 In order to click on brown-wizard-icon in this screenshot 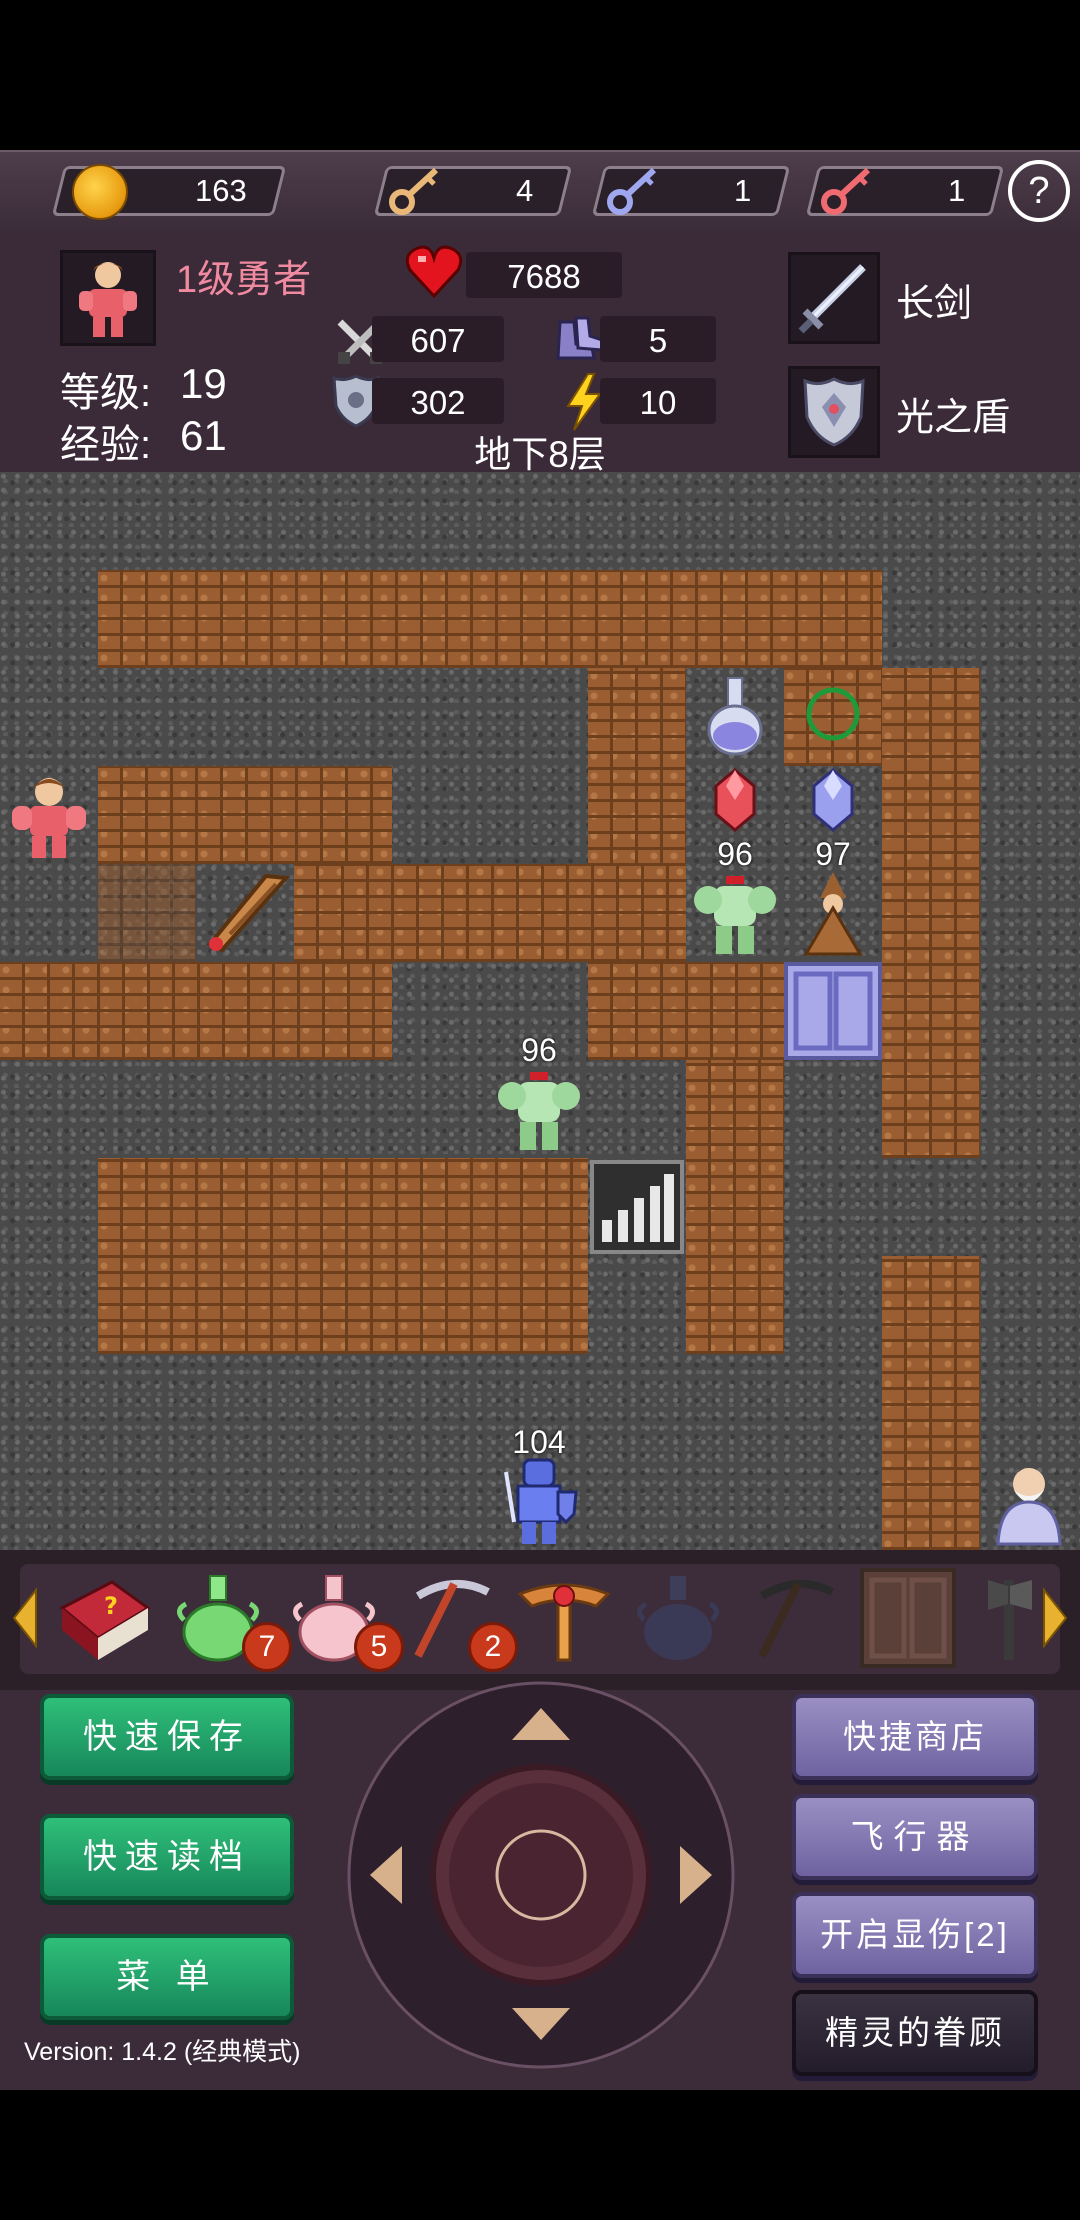, I will do `click(833, 914)`.